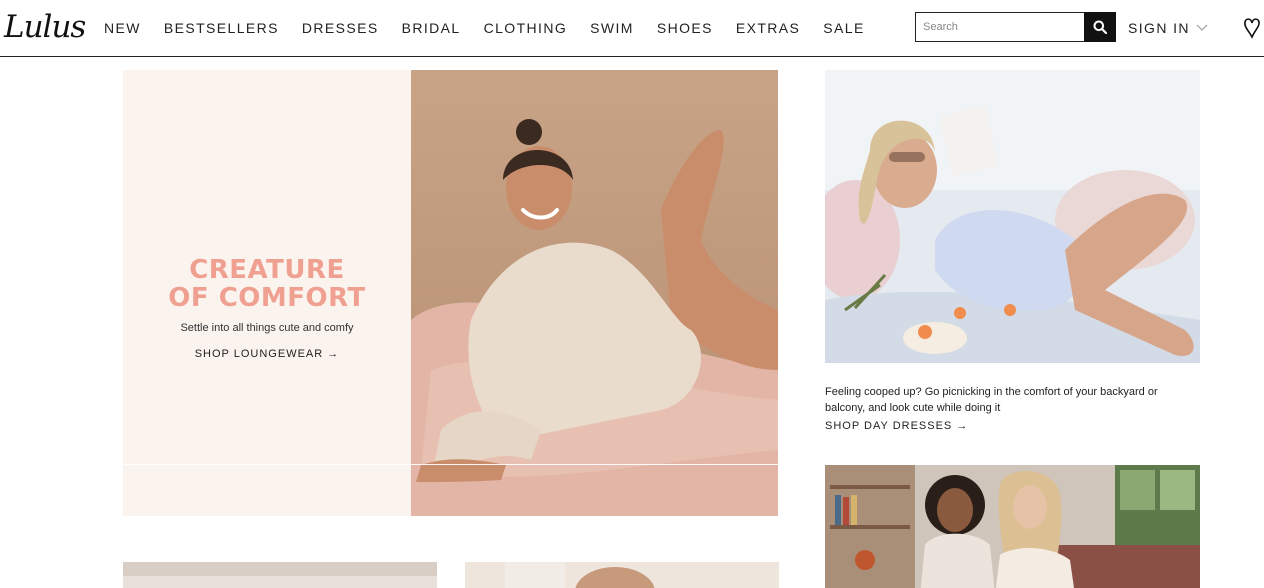  I want to click on picnic-promo-image, so click(1012, 216).